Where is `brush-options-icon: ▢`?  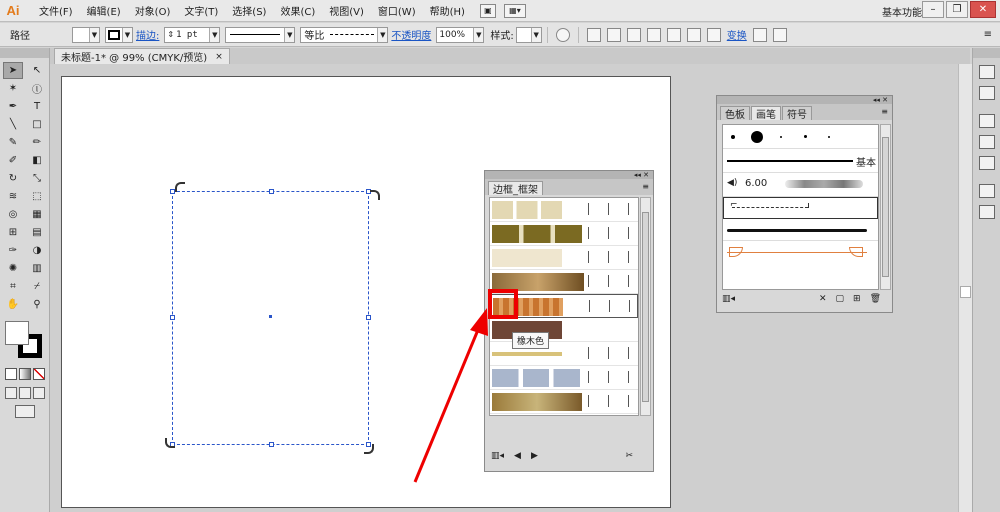
brush-options-icon: ▢ is located at coordinates (840, 299).